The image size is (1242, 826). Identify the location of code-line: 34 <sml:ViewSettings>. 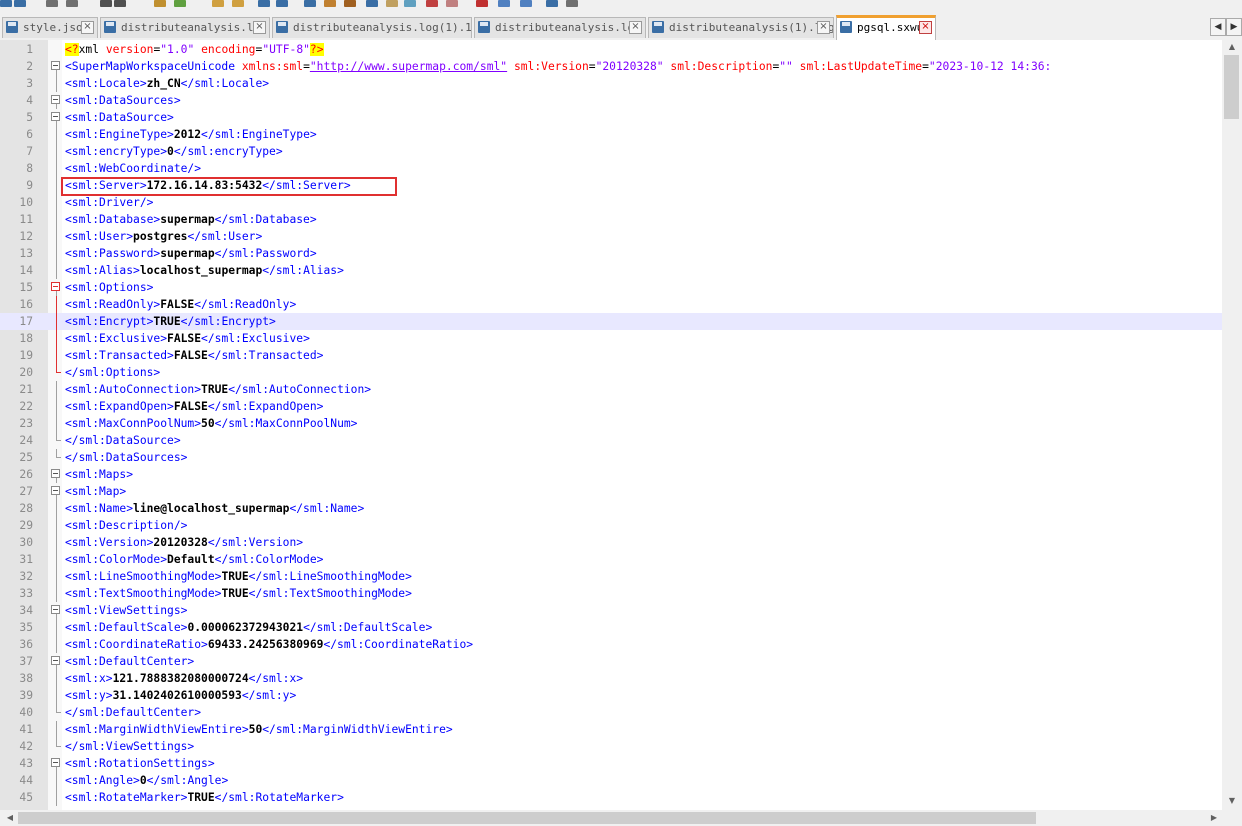
(611, 610).